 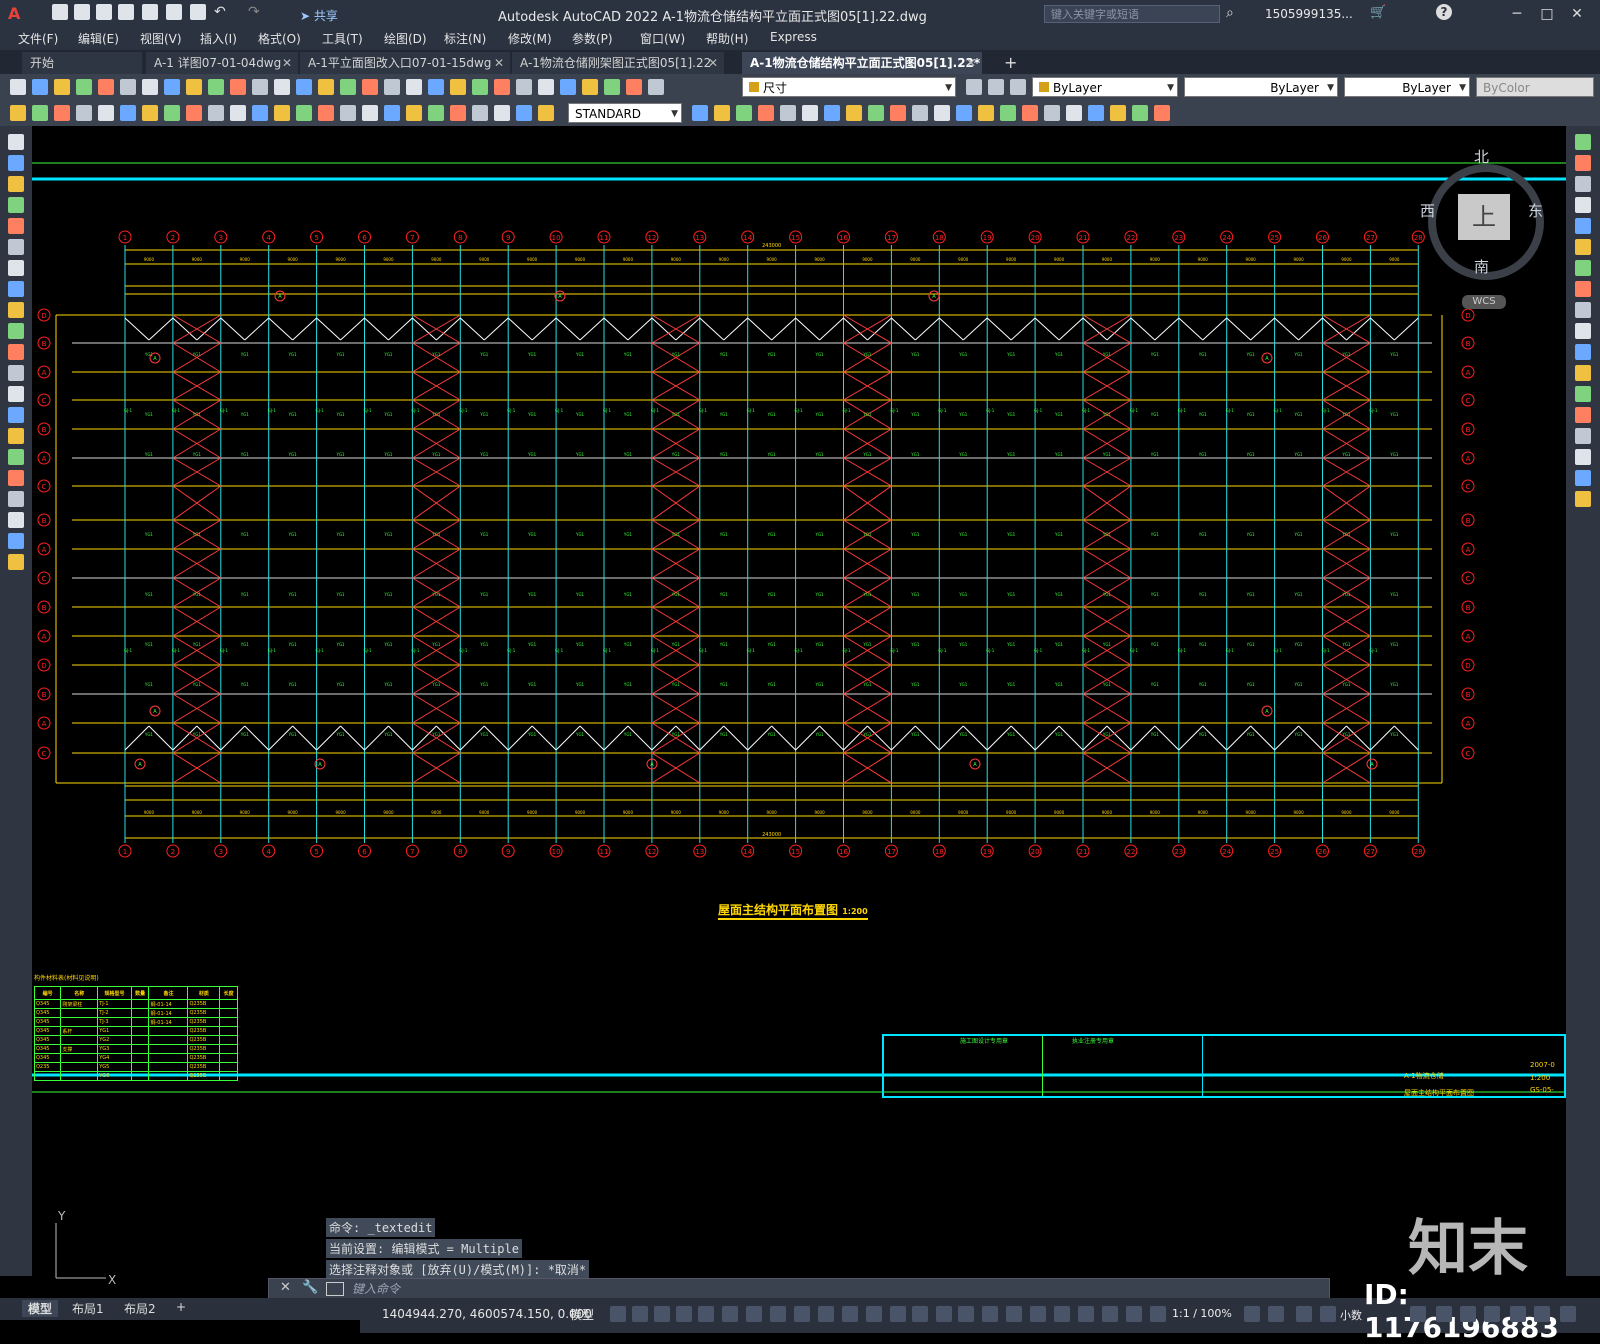 What do you see at coordinates (1202, 1313) in the screenshot?
I see `annotation-scale: 1:1 / 100%` at bounding box center [1202, 1313].